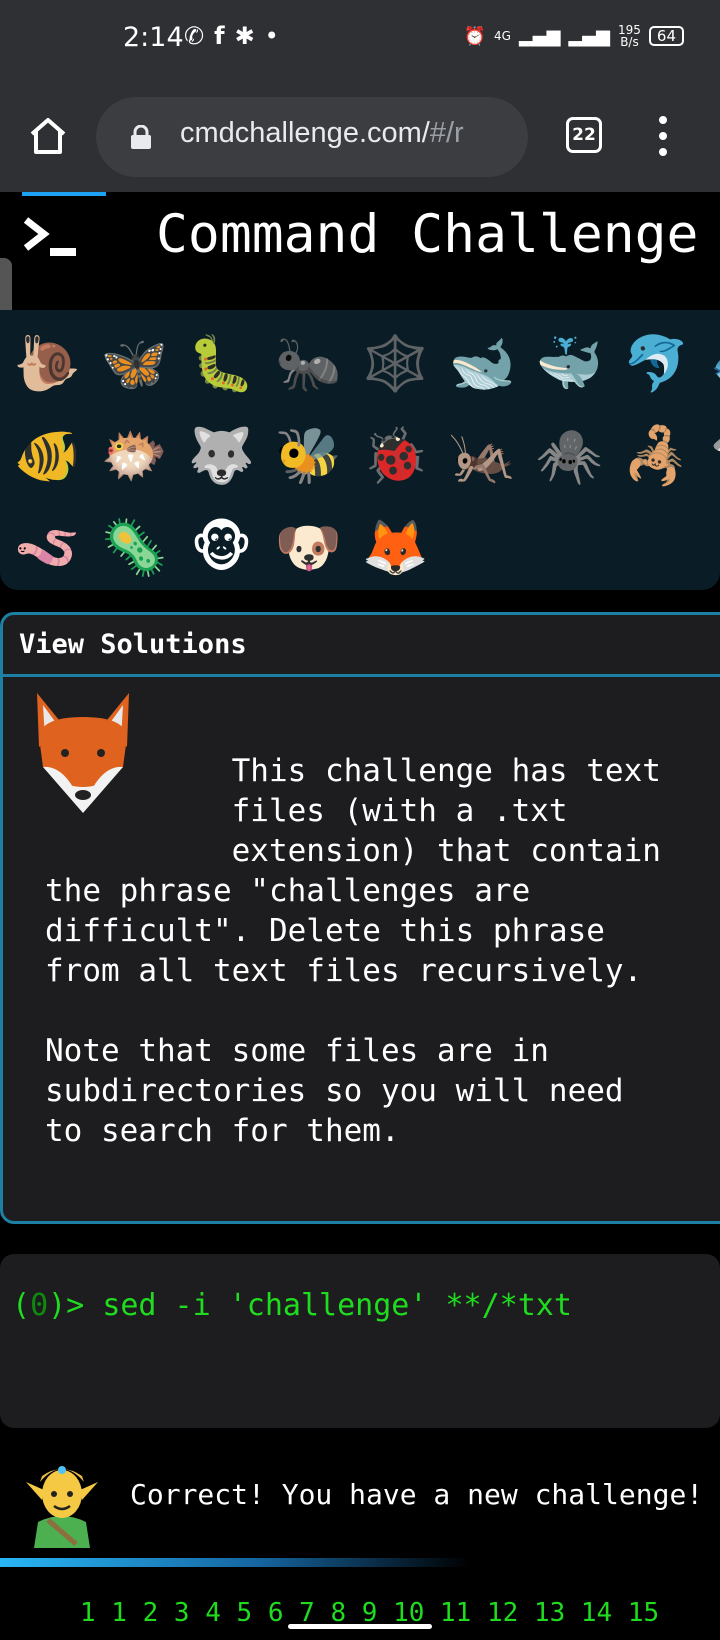  I want to click on tropical-fish-icon: 🐠, so click(47, 456).